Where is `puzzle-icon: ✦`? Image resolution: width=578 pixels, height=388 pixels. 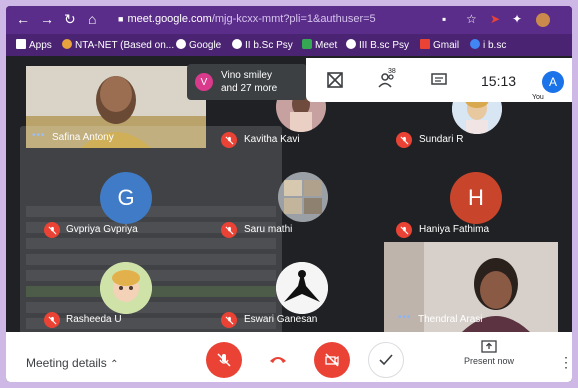 puzzle-icon: ✦ is located at coordinates (517, 19).